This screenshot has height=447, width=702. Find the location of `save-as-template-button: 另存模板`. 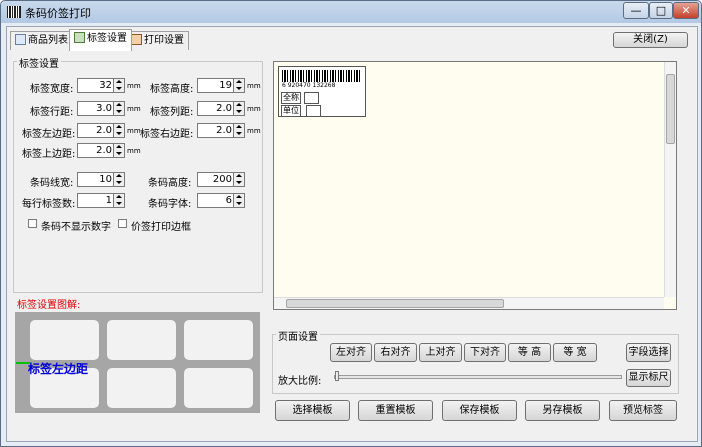

save-as-template-button: 另存模板 is located at coordinates (562, 410).